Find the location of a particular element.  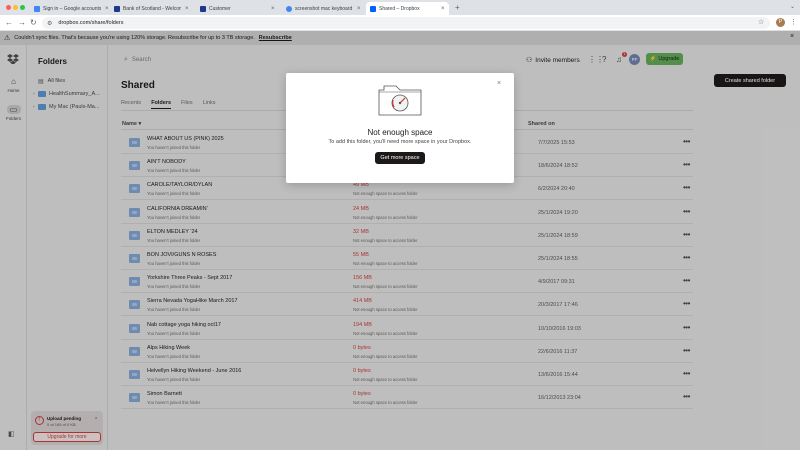

close-icon: × is located at coordinates (499, 83).